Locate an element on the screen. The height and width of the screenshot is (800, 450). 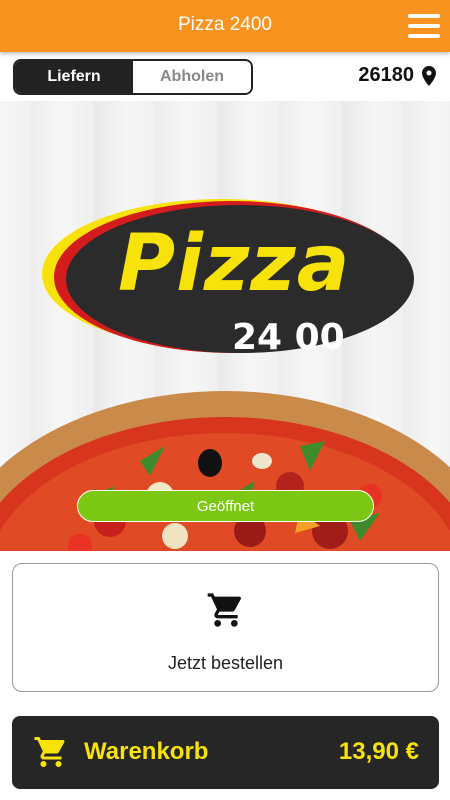
logo-number: 24 00 is located at coordinates (288, 337).